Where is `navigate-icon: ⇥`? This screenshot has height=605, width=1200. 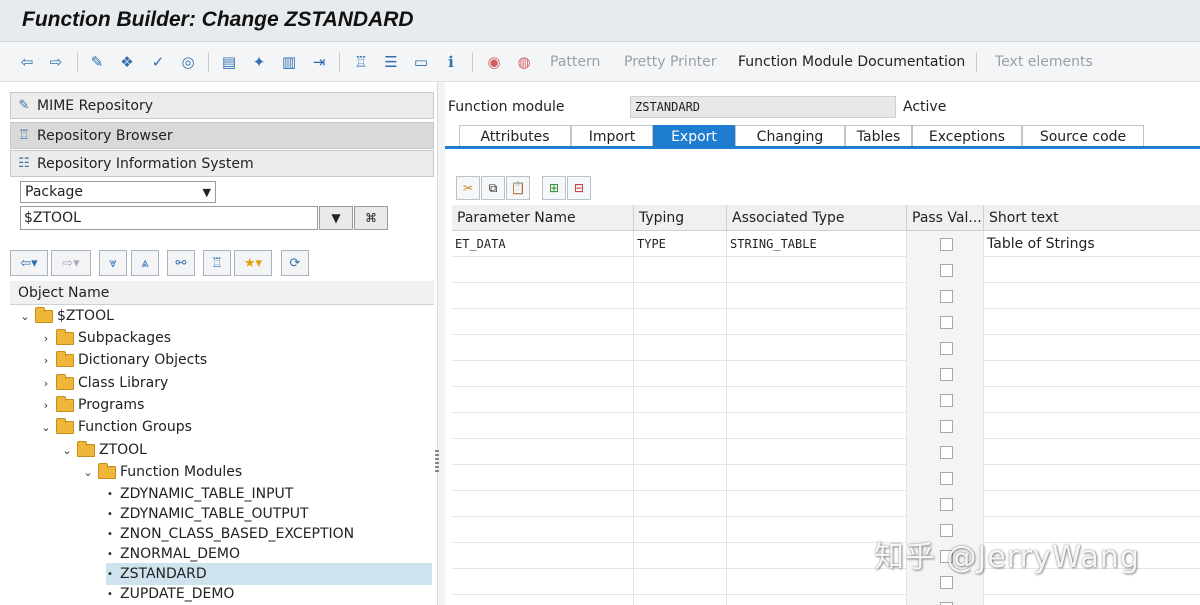
navigate-icon: ⇥ is located at coordinates (319, 62).